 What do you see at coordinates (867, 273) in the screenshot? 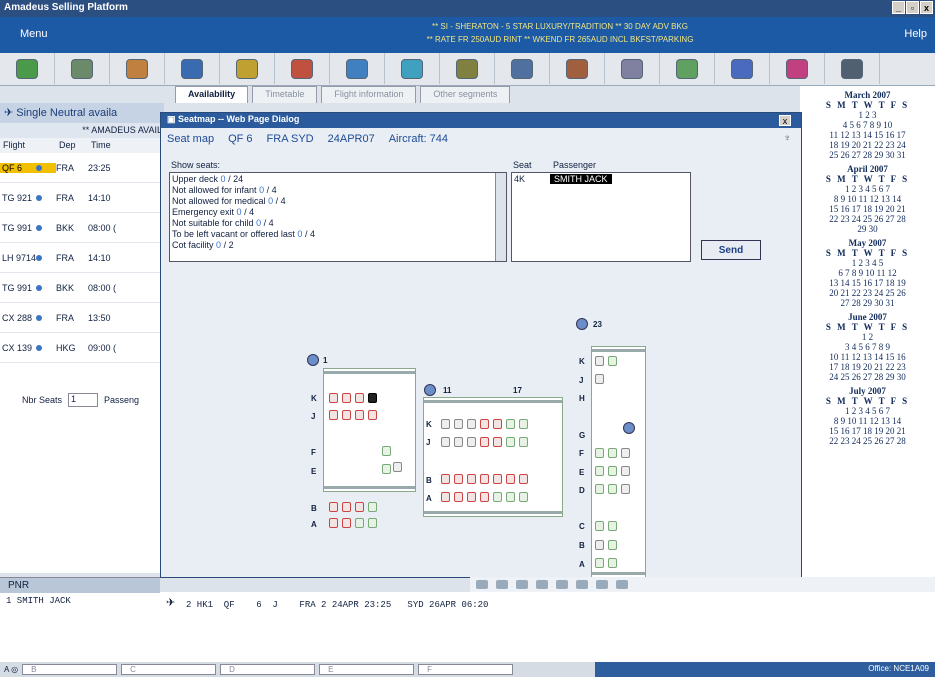
I see `calendar-week: 6 7 8 9 10 11 12` at bounding box center [867, 273].